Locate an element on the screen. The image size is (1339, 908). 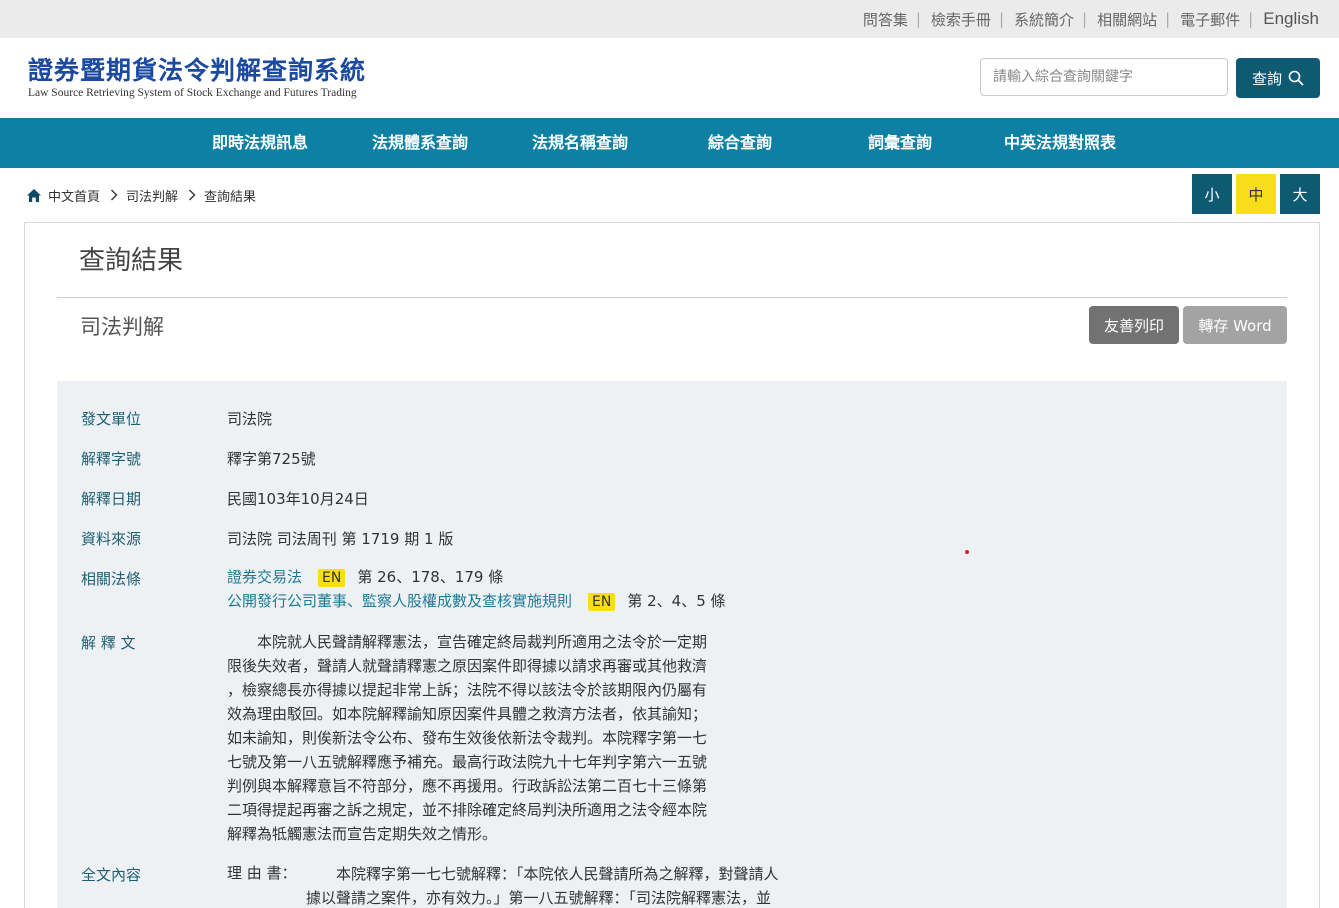
text-line: 本院釋字第一七七號解釋：「本院依人民聲請所為之解釋，對聲請人 is located at coordinates (542, 874).